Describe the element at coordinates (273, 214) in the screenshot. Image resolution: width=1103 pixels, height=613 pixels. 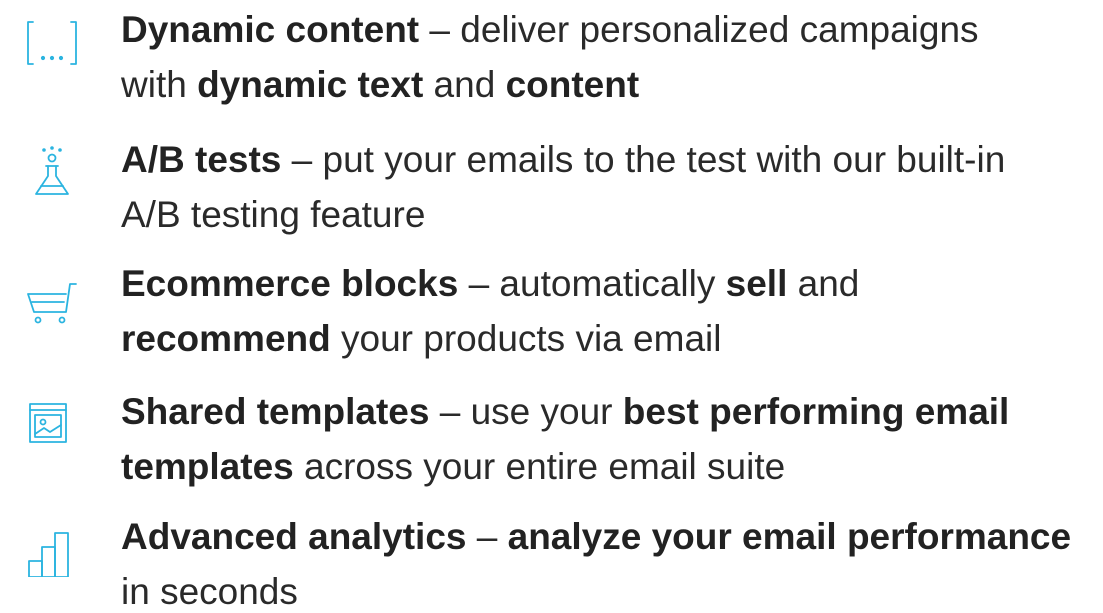
I see `feature-line-2: A/B testing feature` at that location.